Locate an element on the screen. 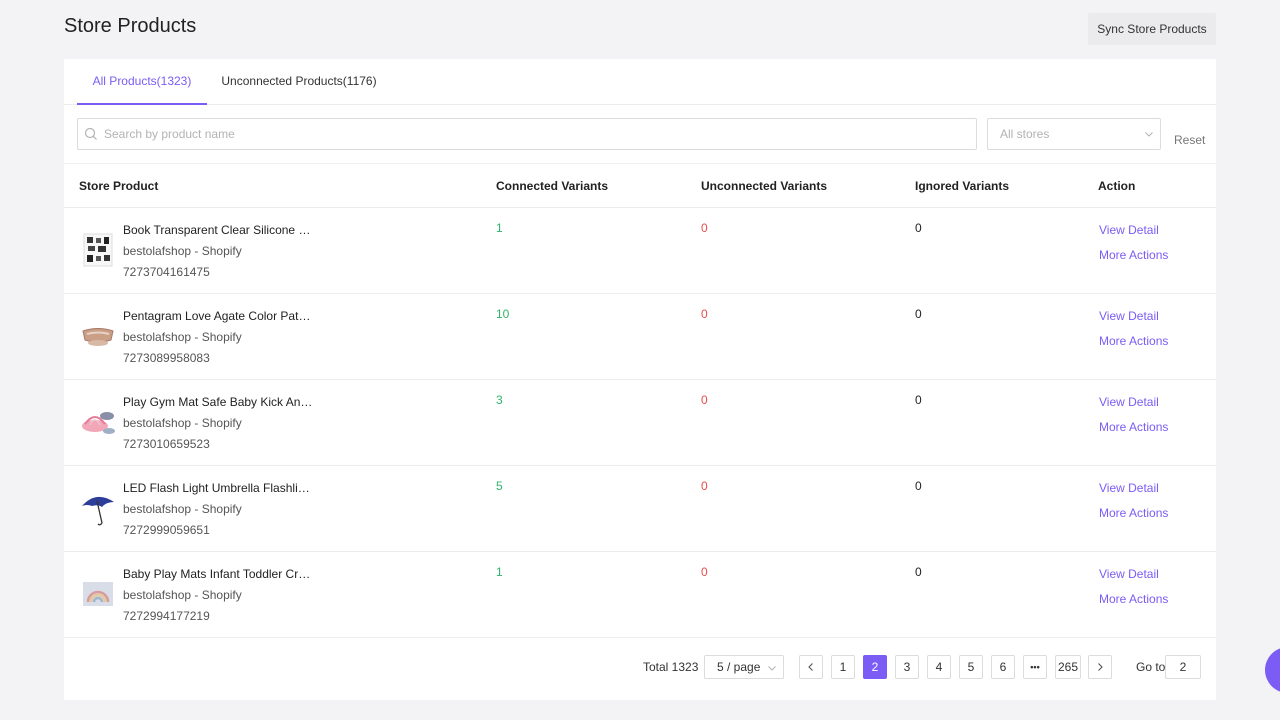  reset-button: Reset is located at coordinates (1189, 140).